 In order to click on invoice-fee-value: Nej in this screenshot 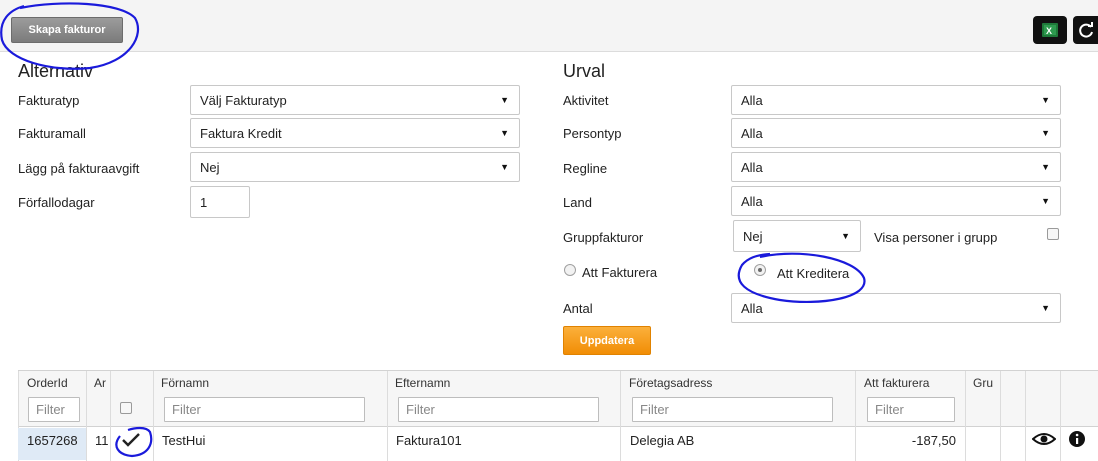, I will do `click(210, 167)`.